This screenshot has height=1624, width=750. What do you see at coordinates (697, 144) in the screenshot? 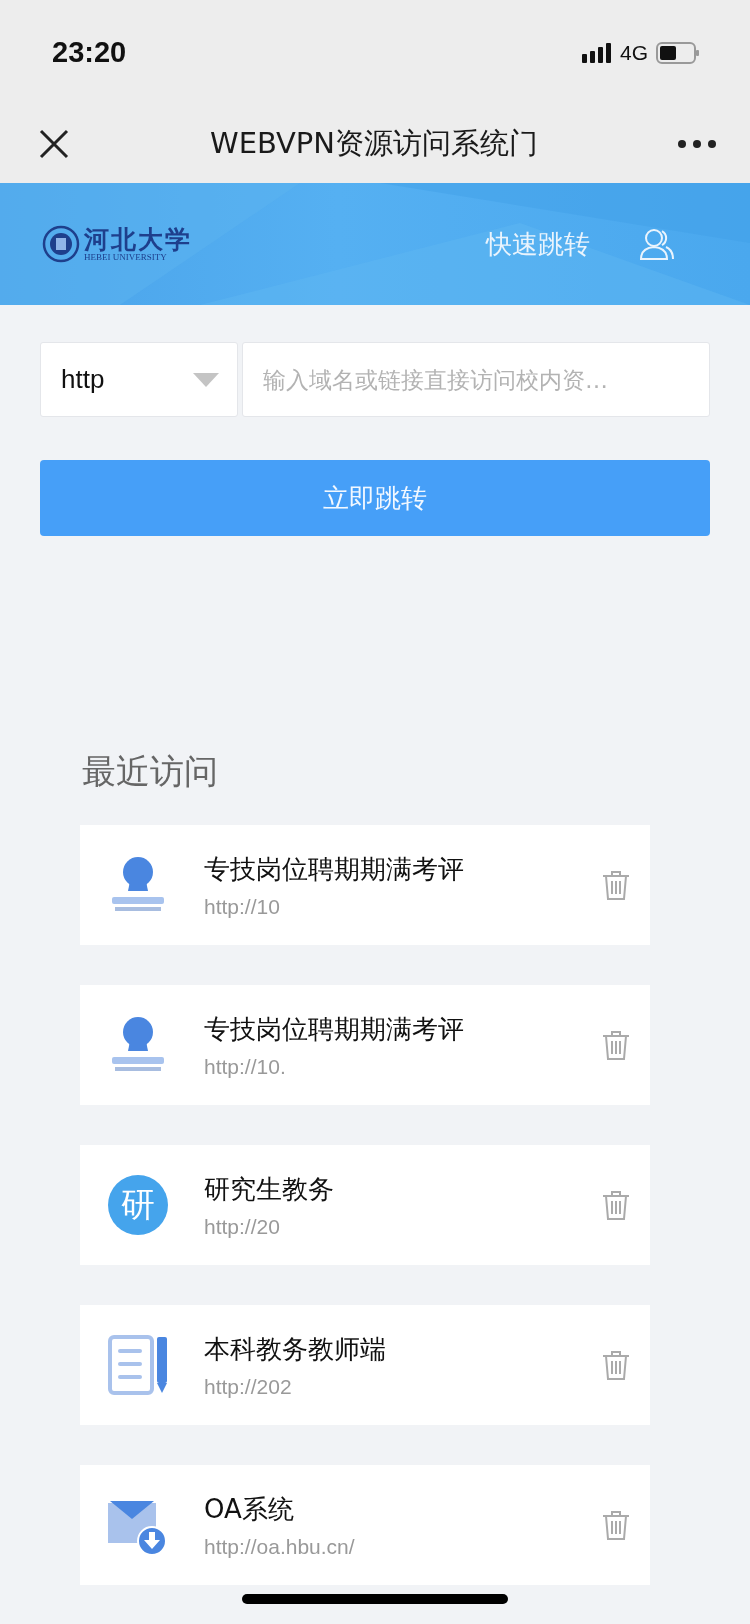
I see `more-icon` at bounding box center [697, 144].